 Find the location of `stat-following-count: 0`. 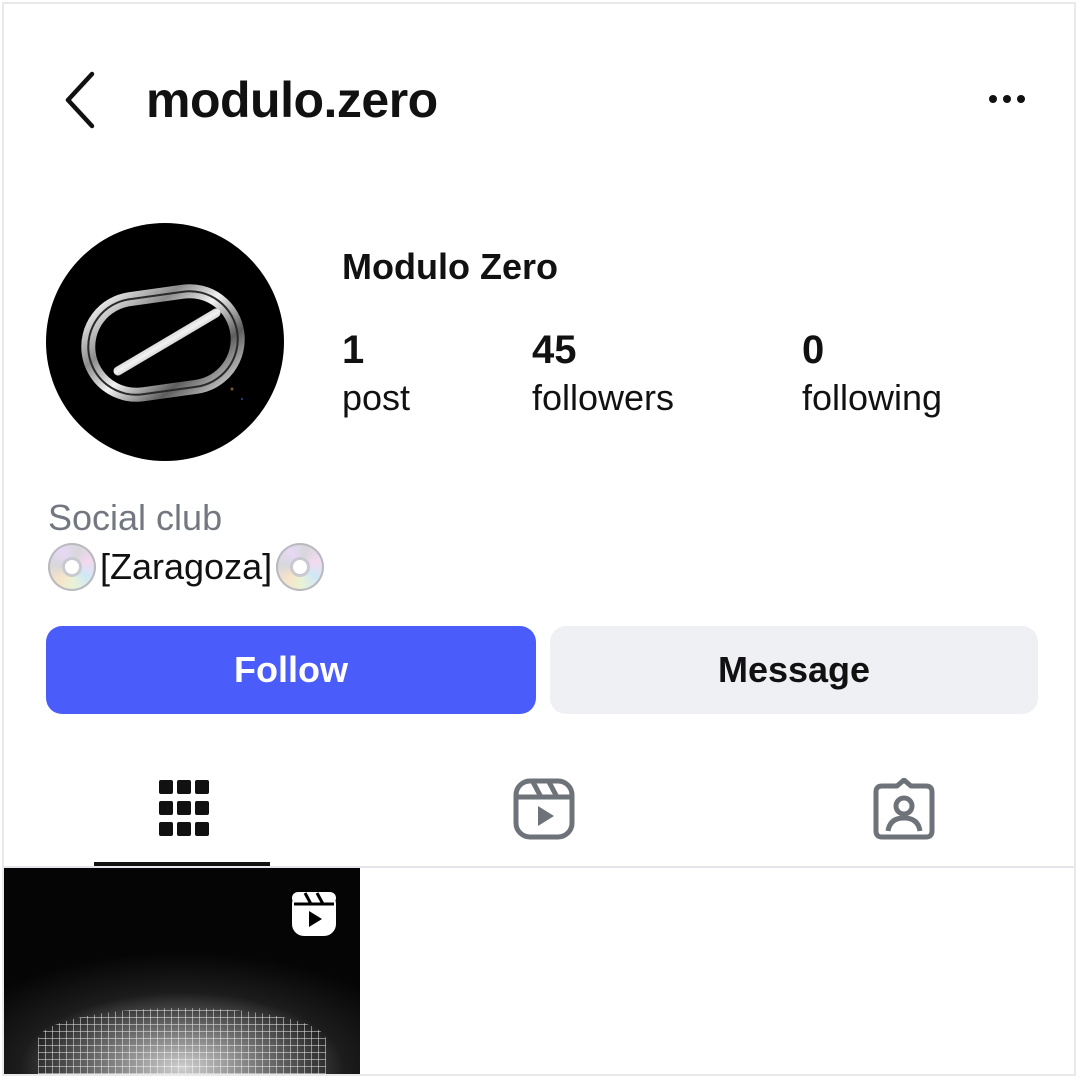

stat-following-count: 0 is located at coordinates (813, 350).